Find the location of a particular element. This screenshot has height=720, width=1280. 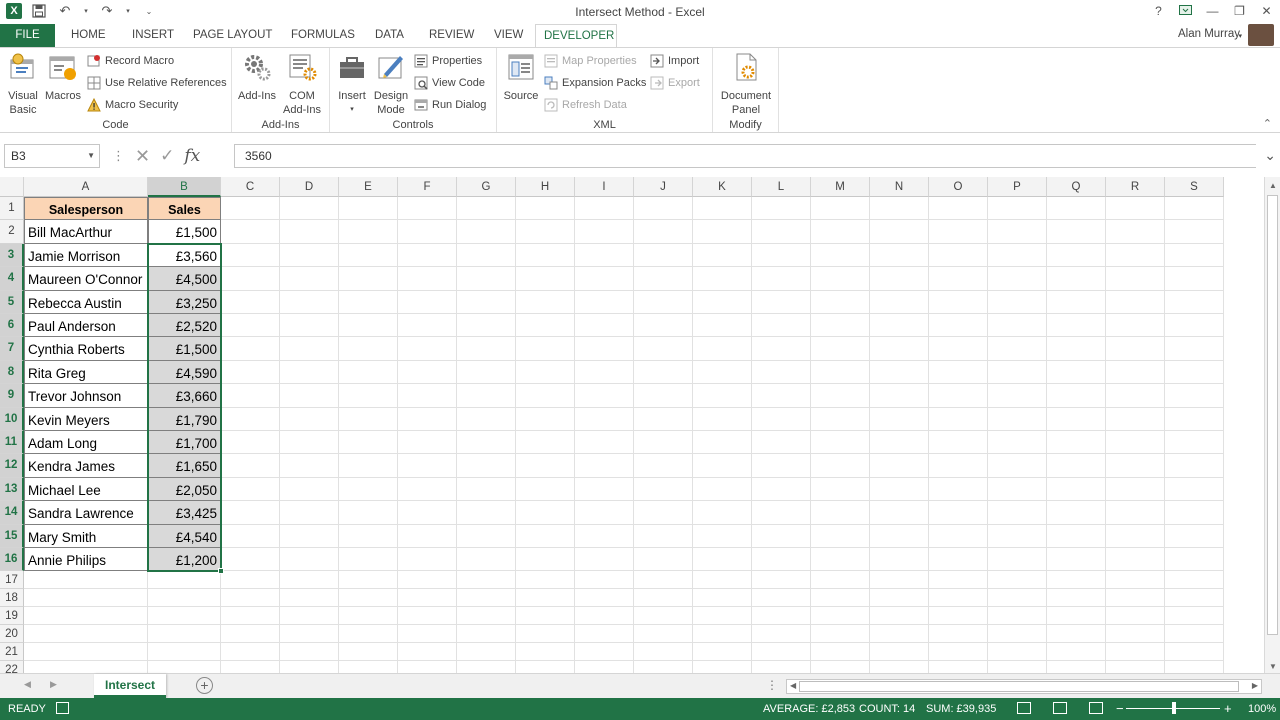

horizontal-scroll-thumb is located at coordinates (1019, 686).